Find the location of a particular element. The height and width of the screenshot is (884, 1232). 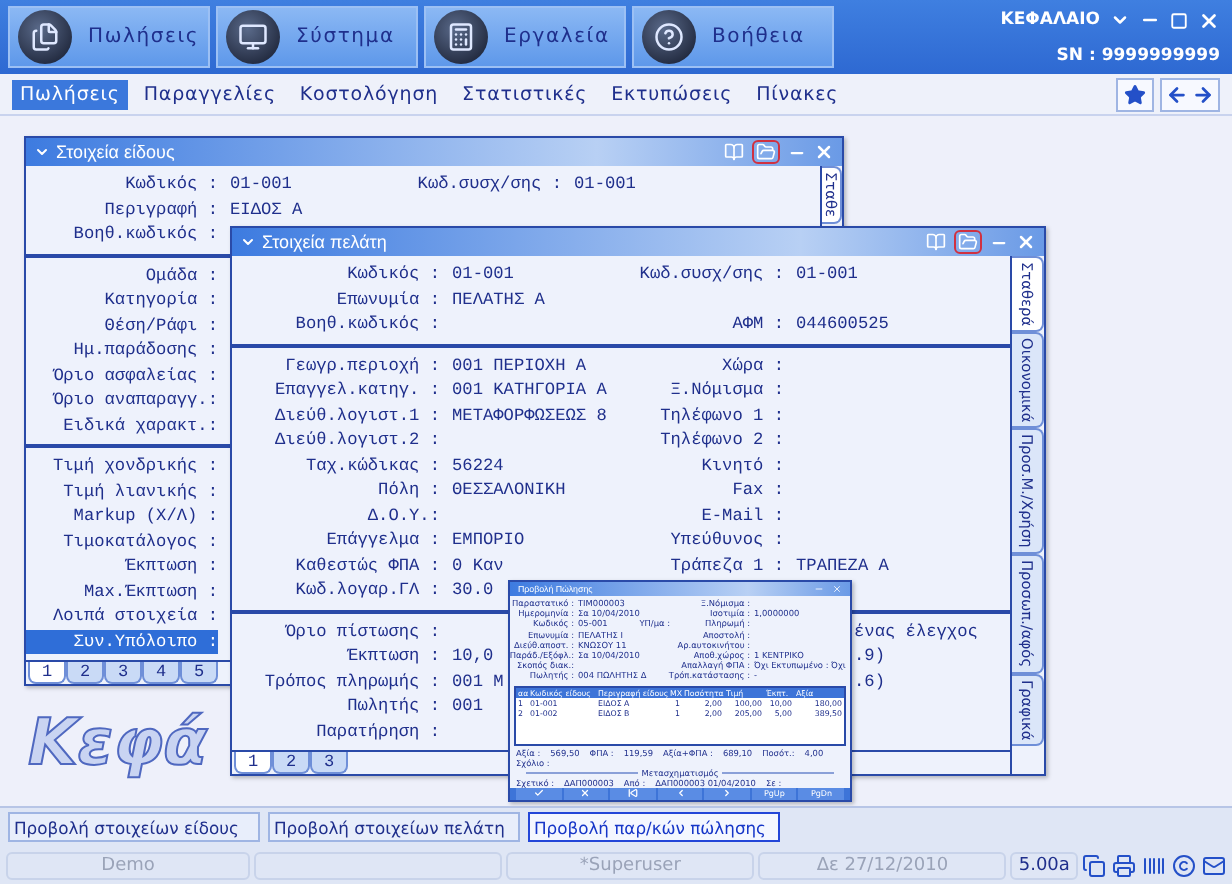

field-label: Τηλέφωνο 1 : is located at coordinates (722, 415).